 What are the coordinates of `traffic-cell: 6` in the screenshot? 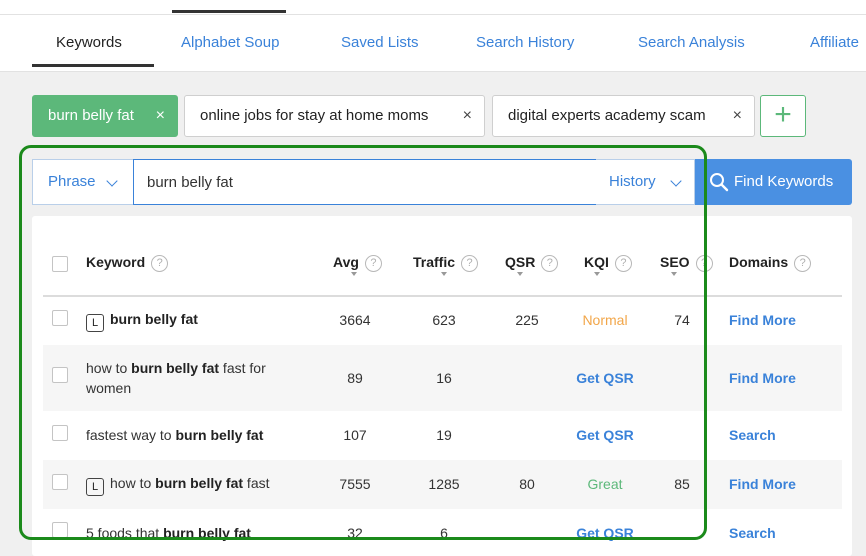 It's located at (444, 533).